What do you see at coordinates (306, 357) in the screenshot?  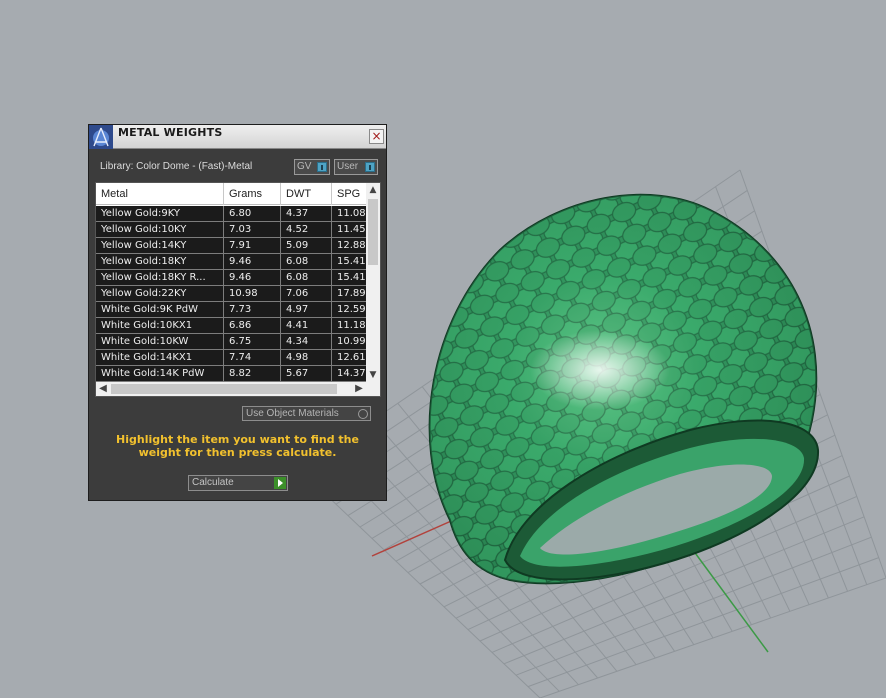 I see `table-cell: 4.98` at bounding box center [306, 357].